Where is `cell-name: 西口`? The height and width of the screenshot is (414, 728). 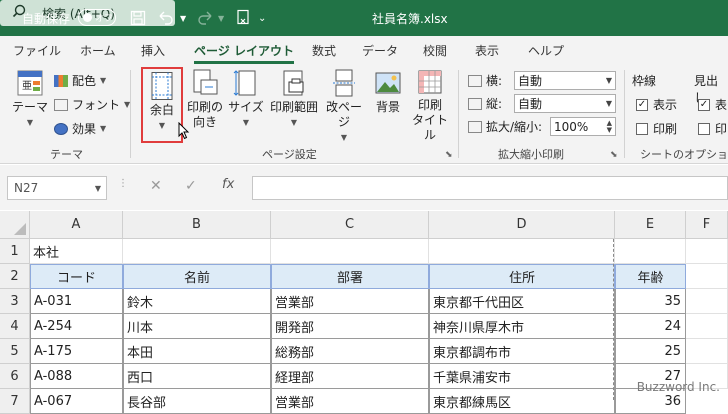 cell-name: 西口 is located at coordinates (197, 376).